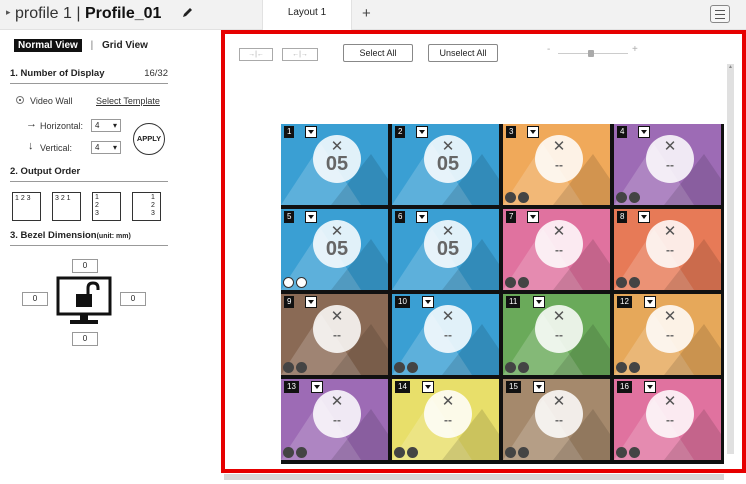  I want to click on section-bezel-dimension: 3. Bezel Dimension(unit: mm), so click(89, 238).